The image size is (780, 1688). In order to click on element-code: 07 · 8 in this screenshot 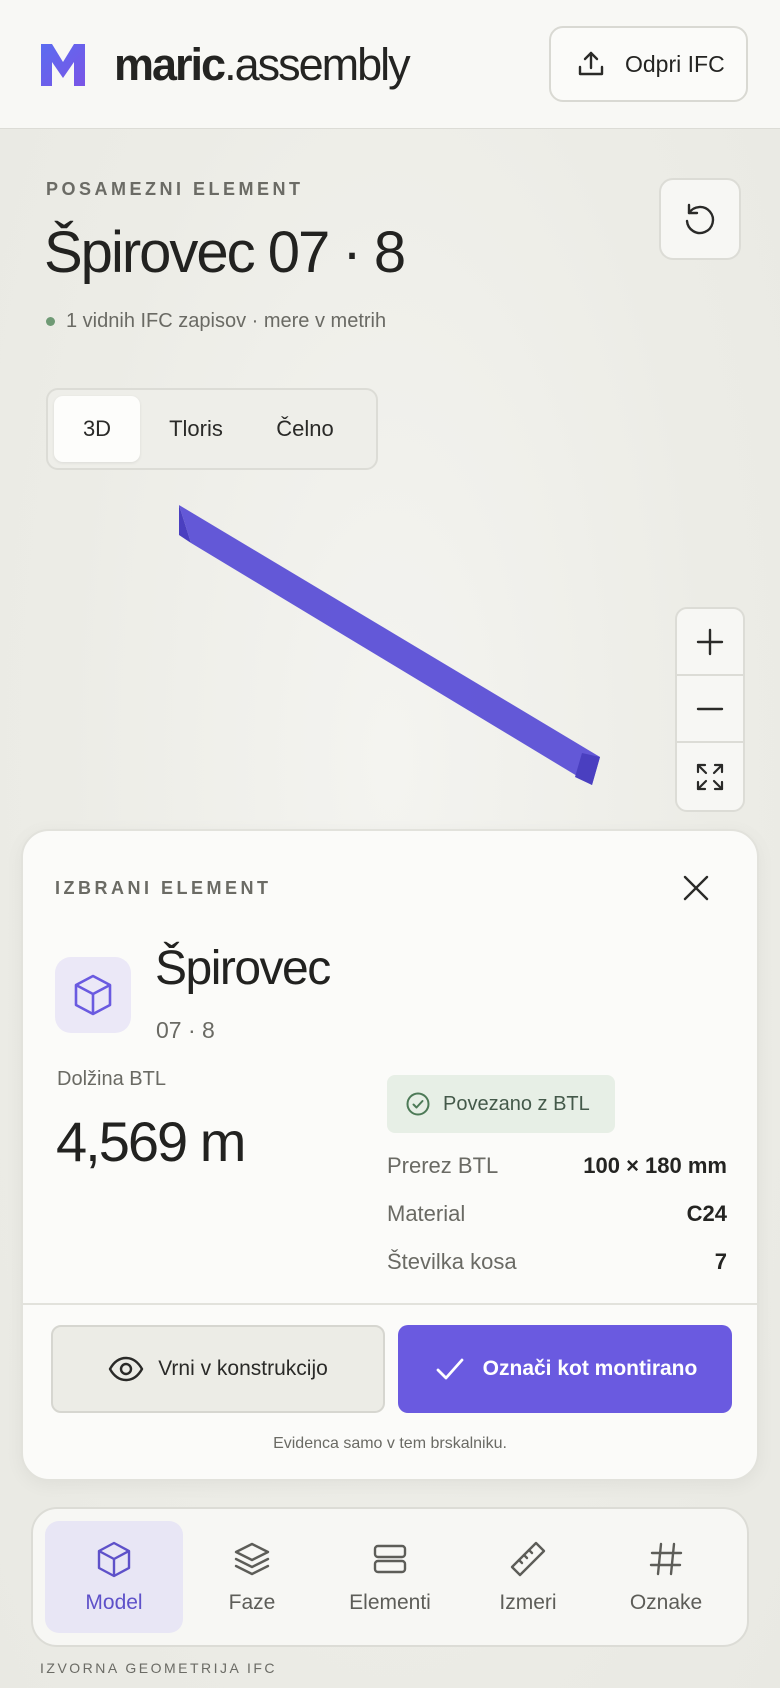, I will do `click(185, 1030)`.